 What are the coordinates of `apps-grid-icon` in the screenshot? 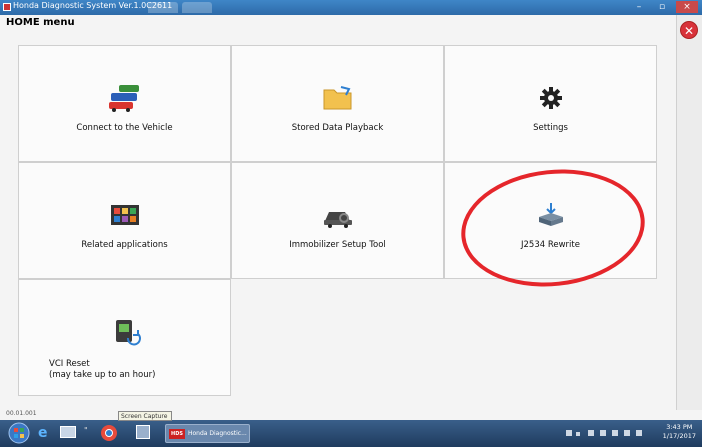 It's located at (124, 215).